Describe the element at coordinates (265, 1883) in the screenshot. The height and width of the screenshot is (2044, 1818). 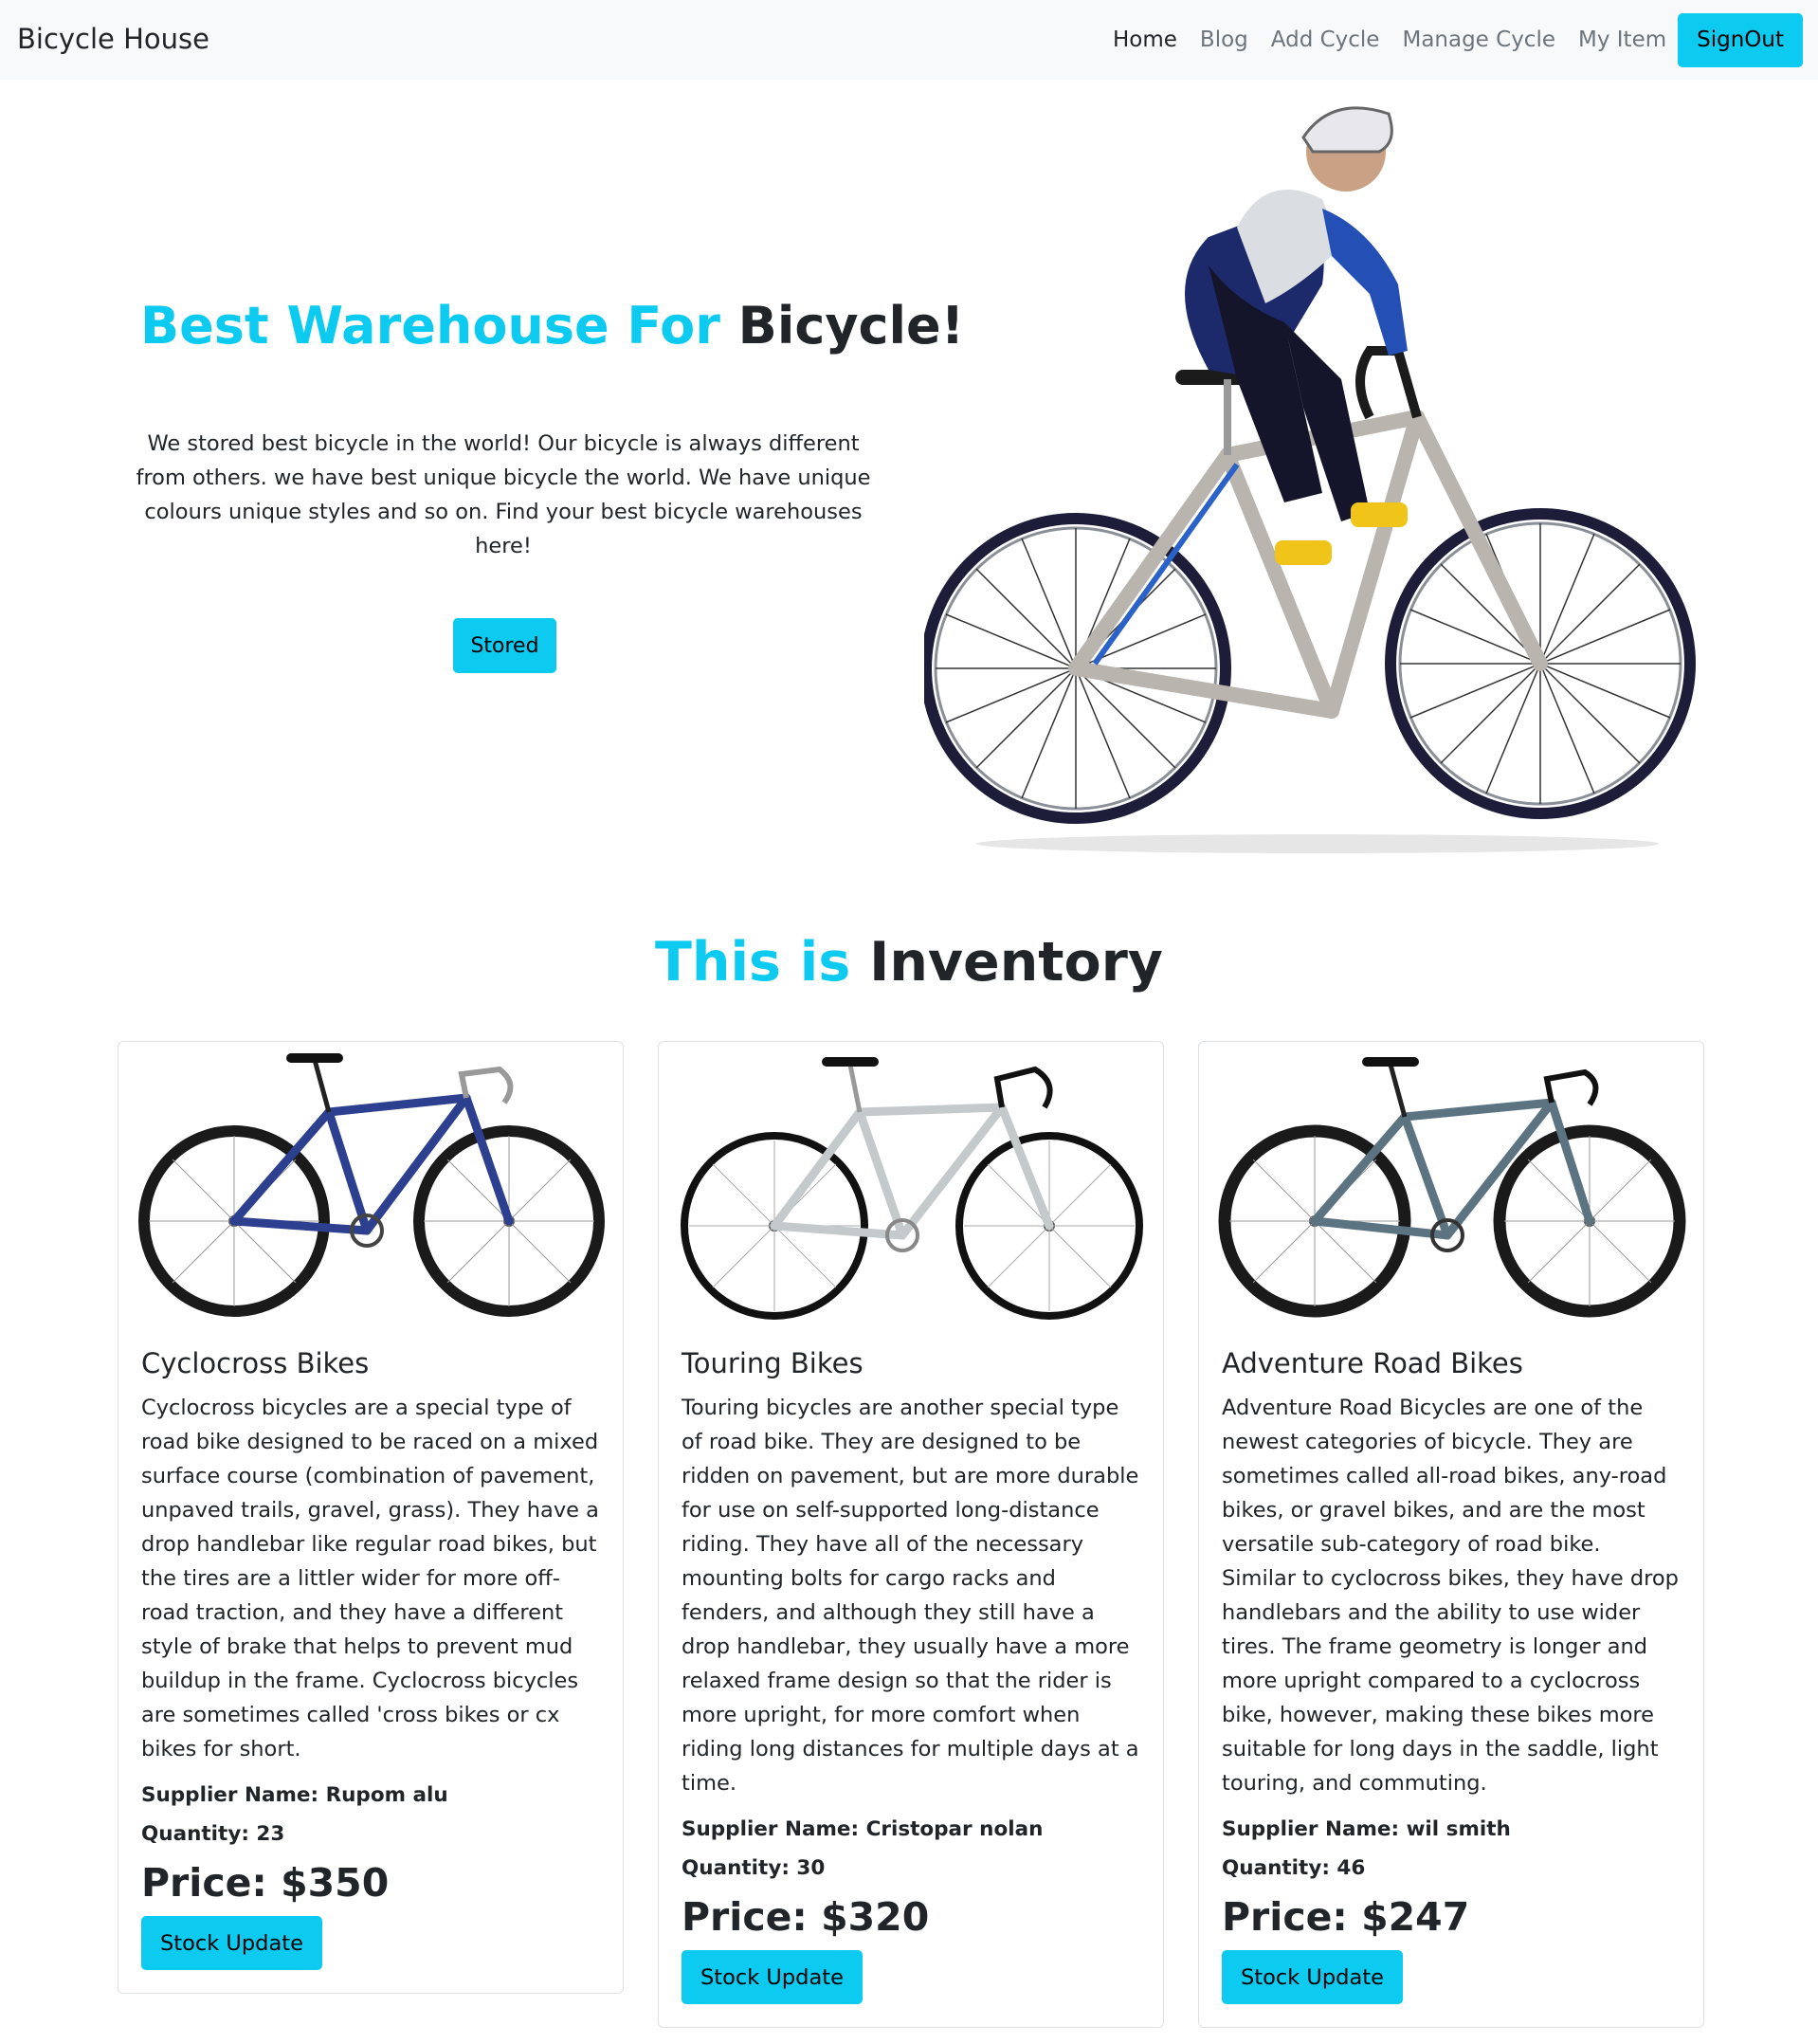
I see `price: Price: $350` at that location.